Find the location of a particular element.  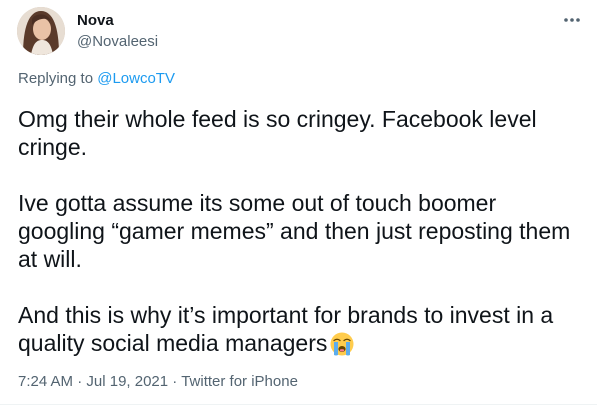

display-name: Nova is located at coordinates (95, 21).